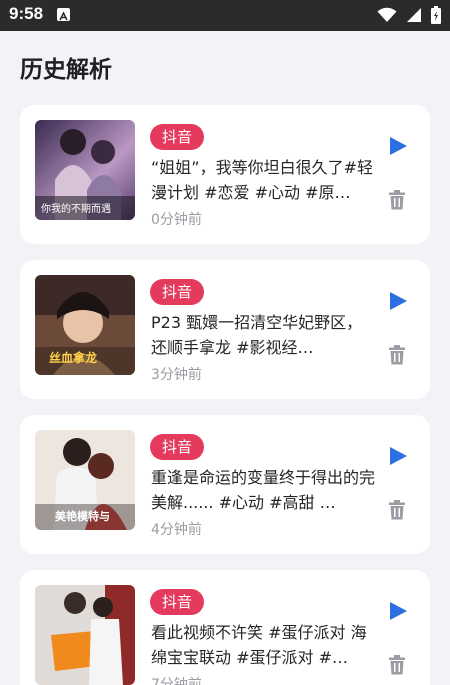 The height and width of the screenshot is (685, 450). Describe the element at coordinates (85, 325) in the screenshot. I see `video-thumbnail: 丝血拿龙` at that location.